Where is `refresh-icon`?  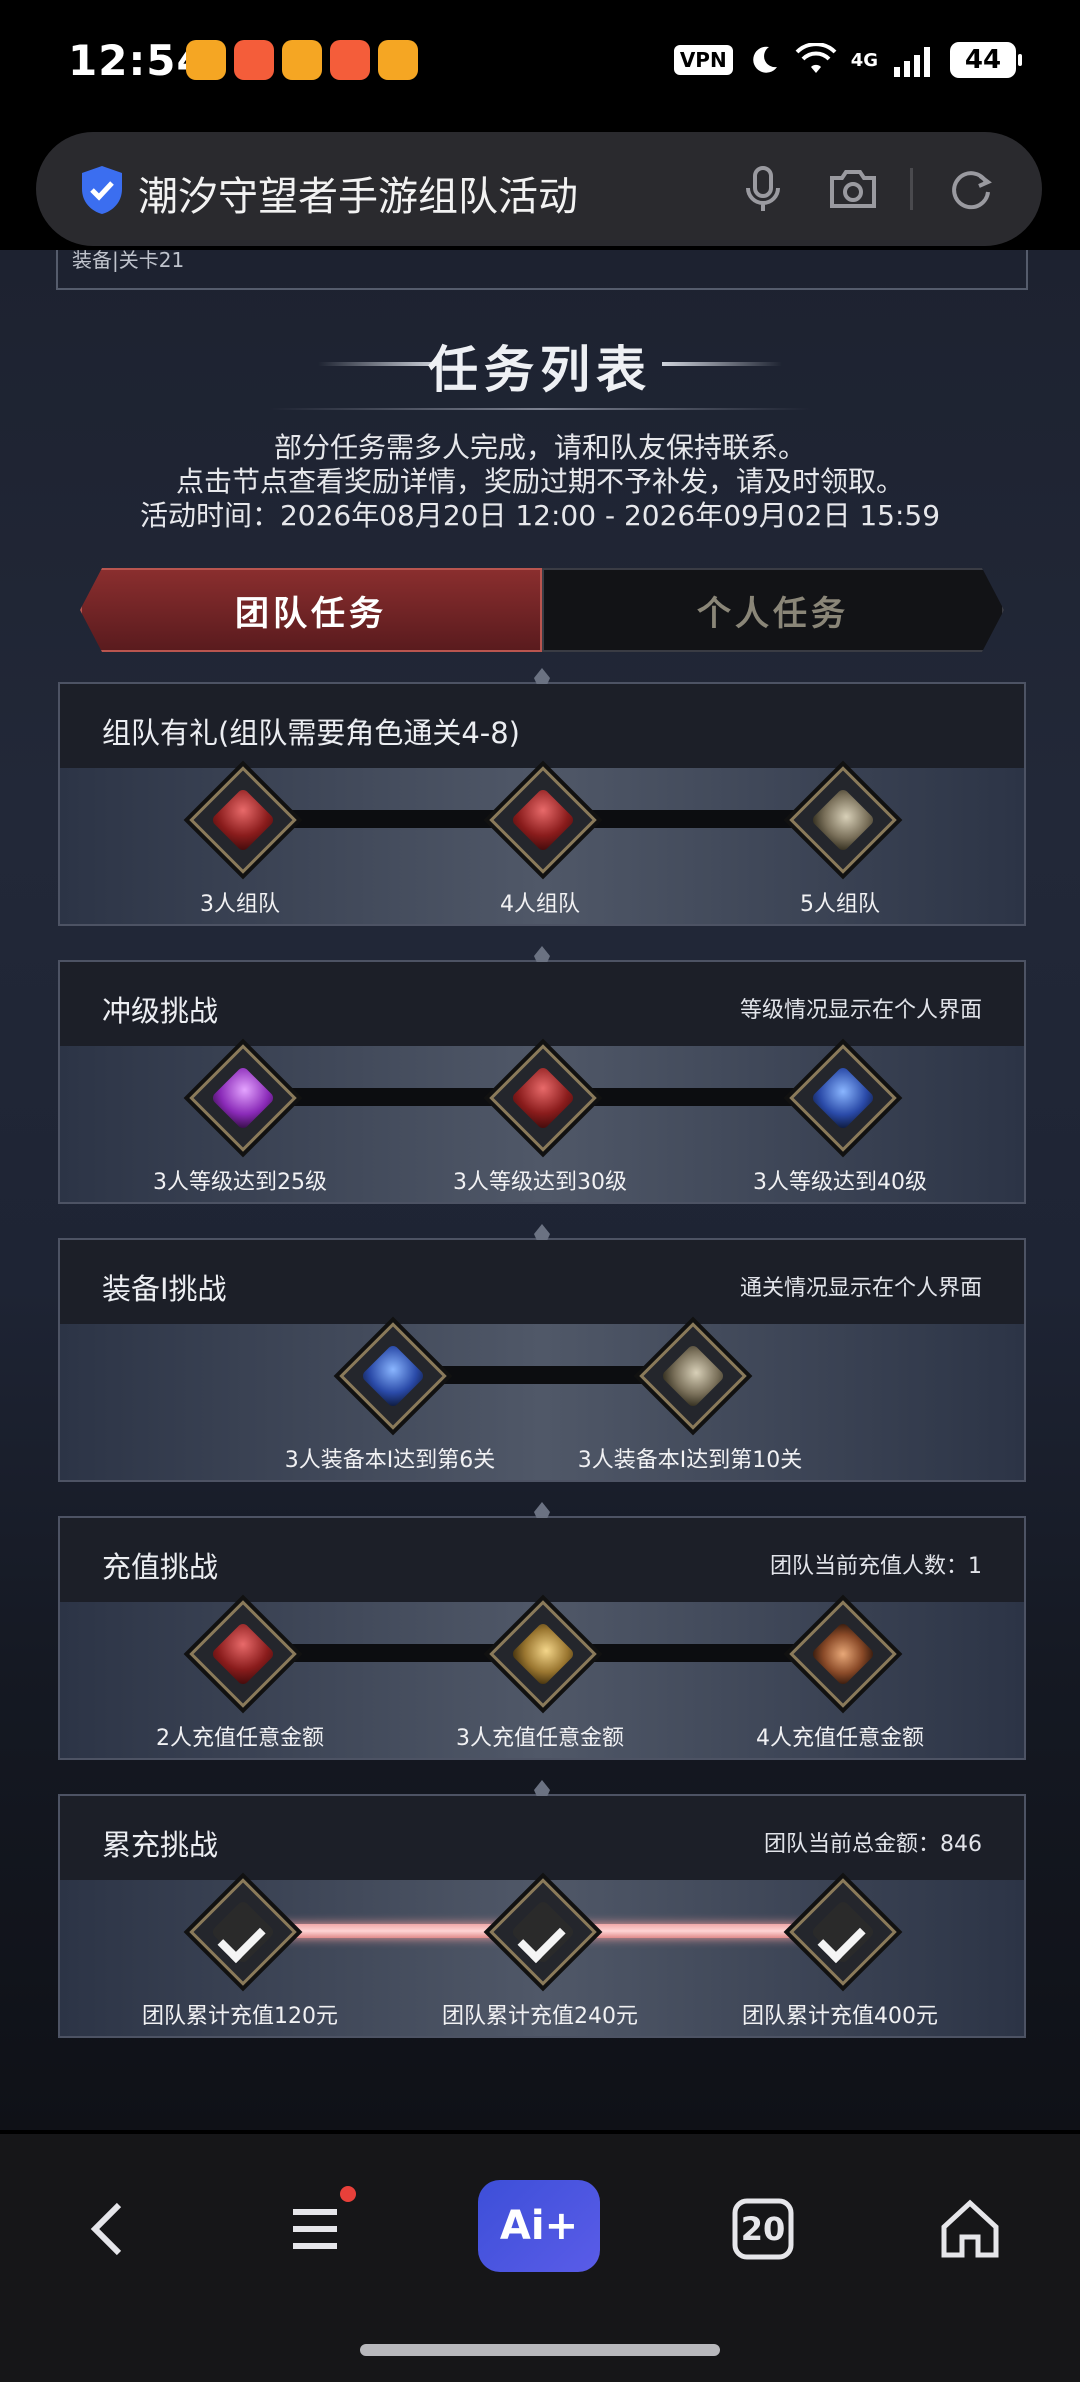
refresh-icon is located at coordinates (971, 189).